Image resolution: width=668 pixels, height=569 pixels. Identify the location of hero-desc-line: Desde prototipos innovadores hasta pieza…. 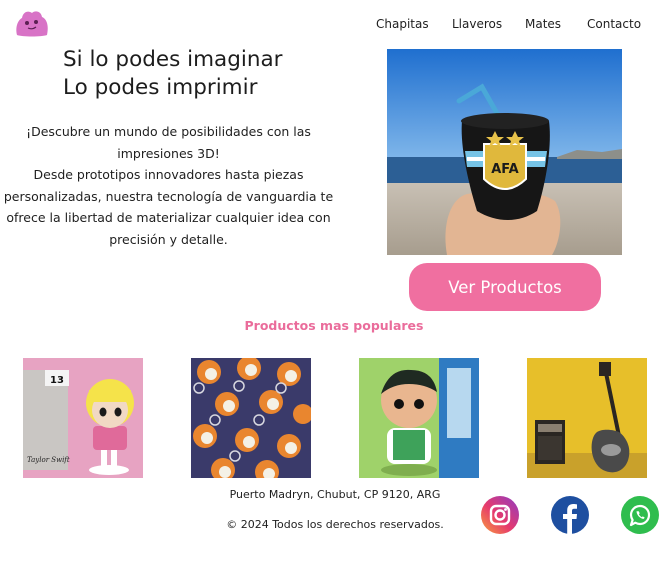
(168, 175).